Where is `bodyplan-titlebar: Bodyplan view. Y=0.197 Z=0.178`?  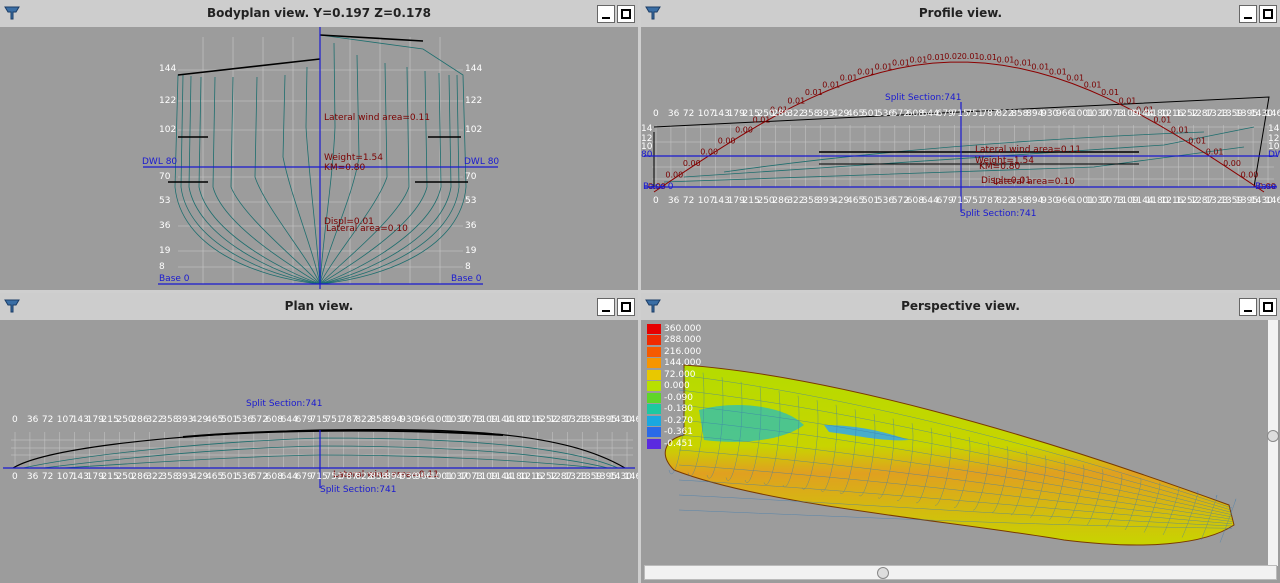
bodyplan-titlebar: Bodyplan view. Y=0.197 Z=0.178 is located at coordinates (319, 13).